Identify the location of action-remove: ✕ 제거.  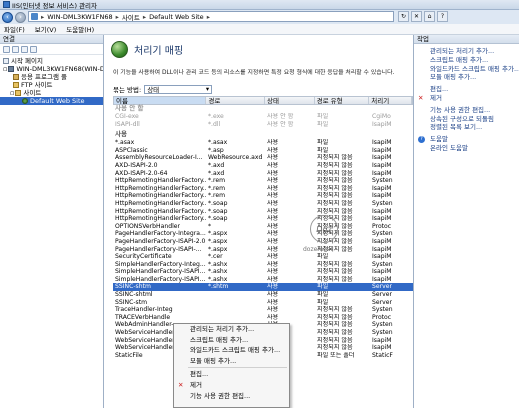
(466, 98).